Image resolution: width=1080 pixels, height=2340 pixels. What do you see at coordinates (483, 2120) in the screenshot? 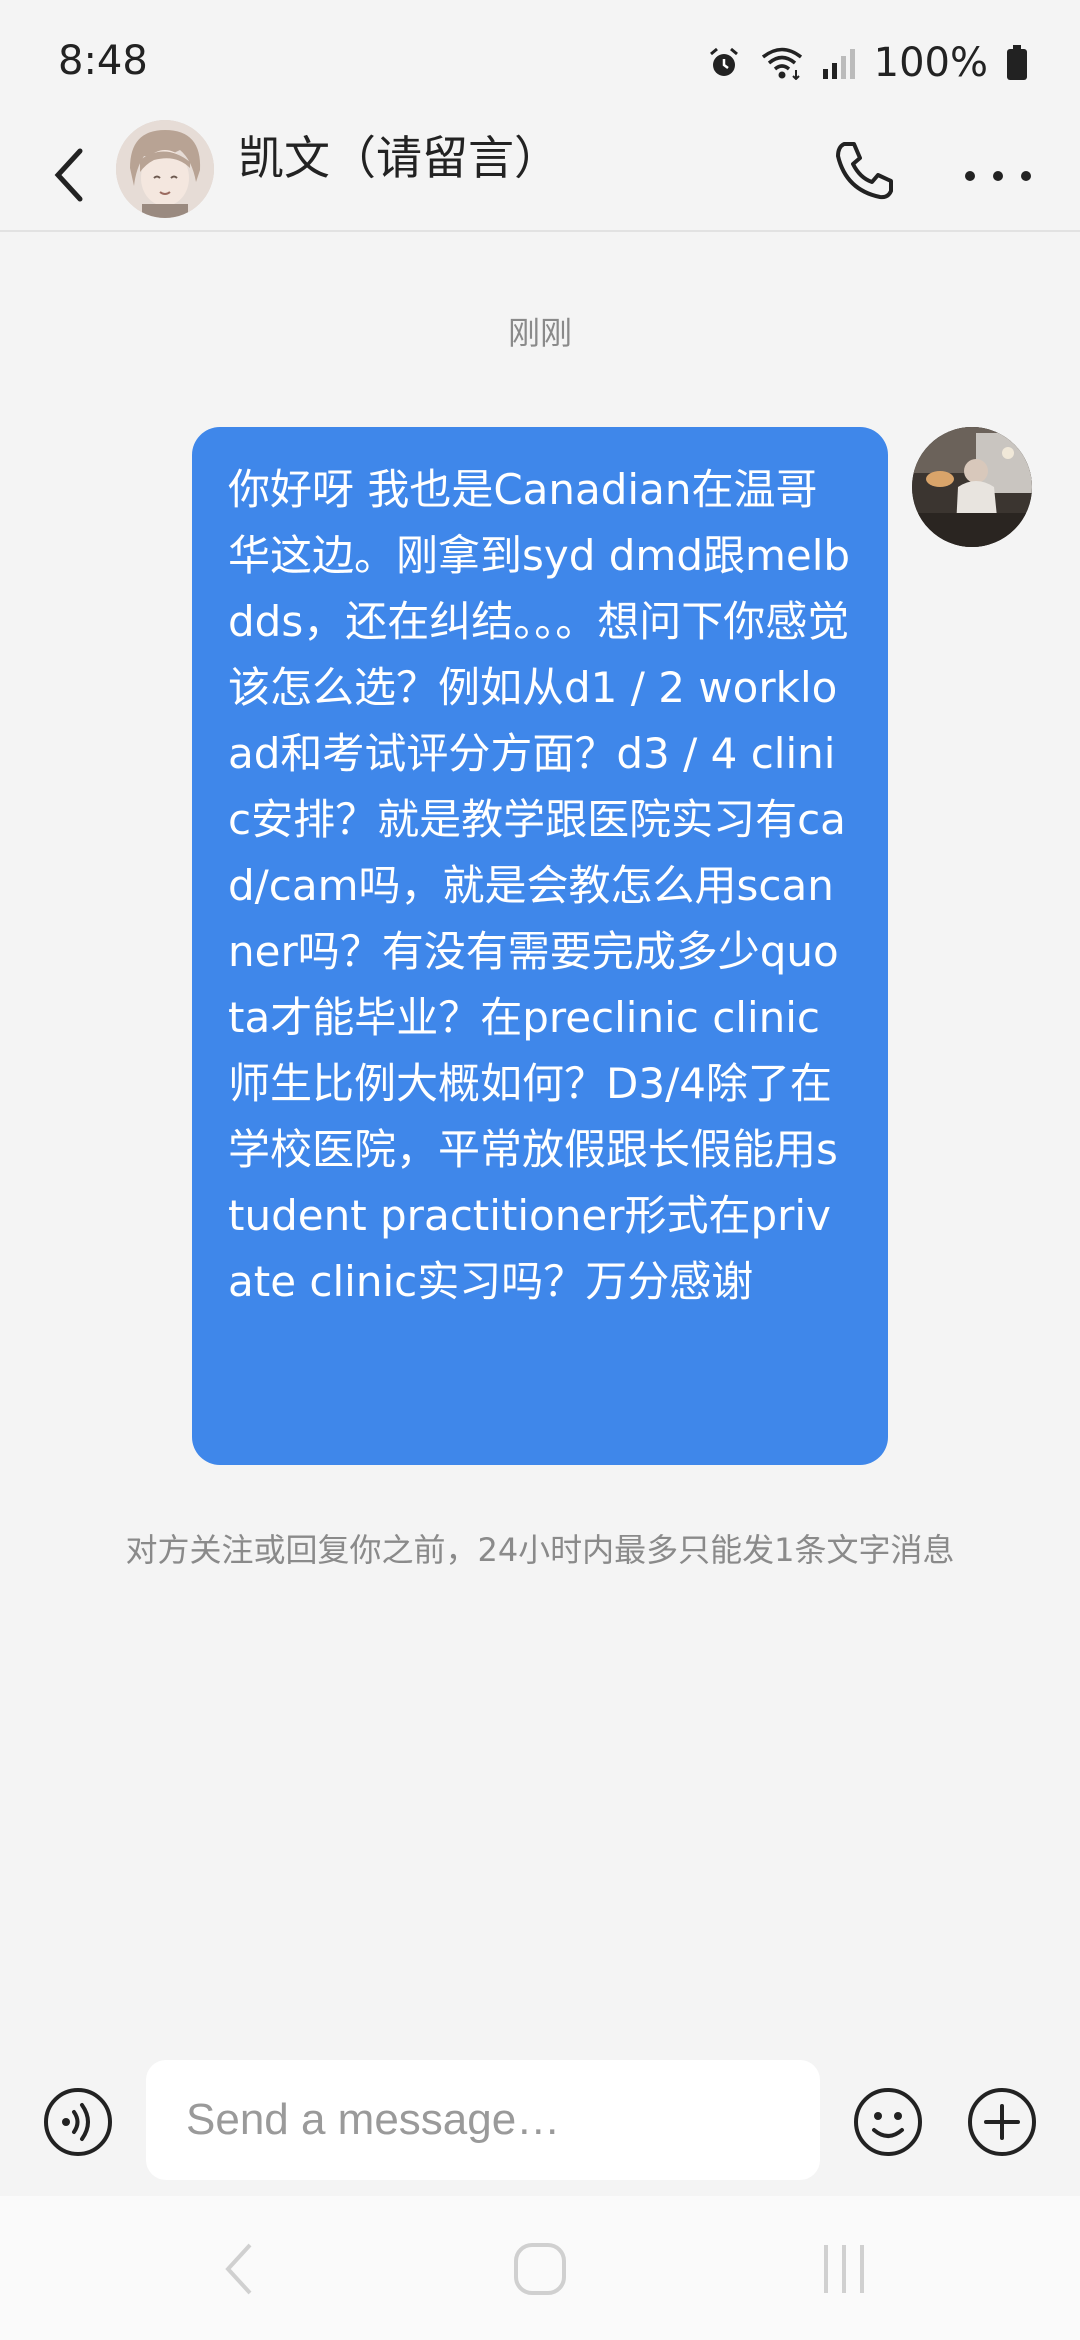
I see `message-input` at bounding box center [483, 2120].